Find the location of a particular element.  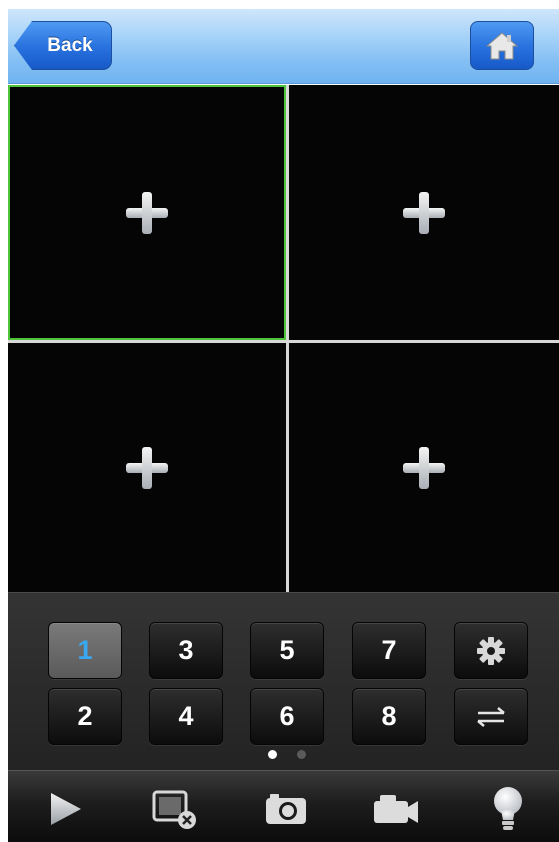

home-icon is located at coordinates (502, 45).